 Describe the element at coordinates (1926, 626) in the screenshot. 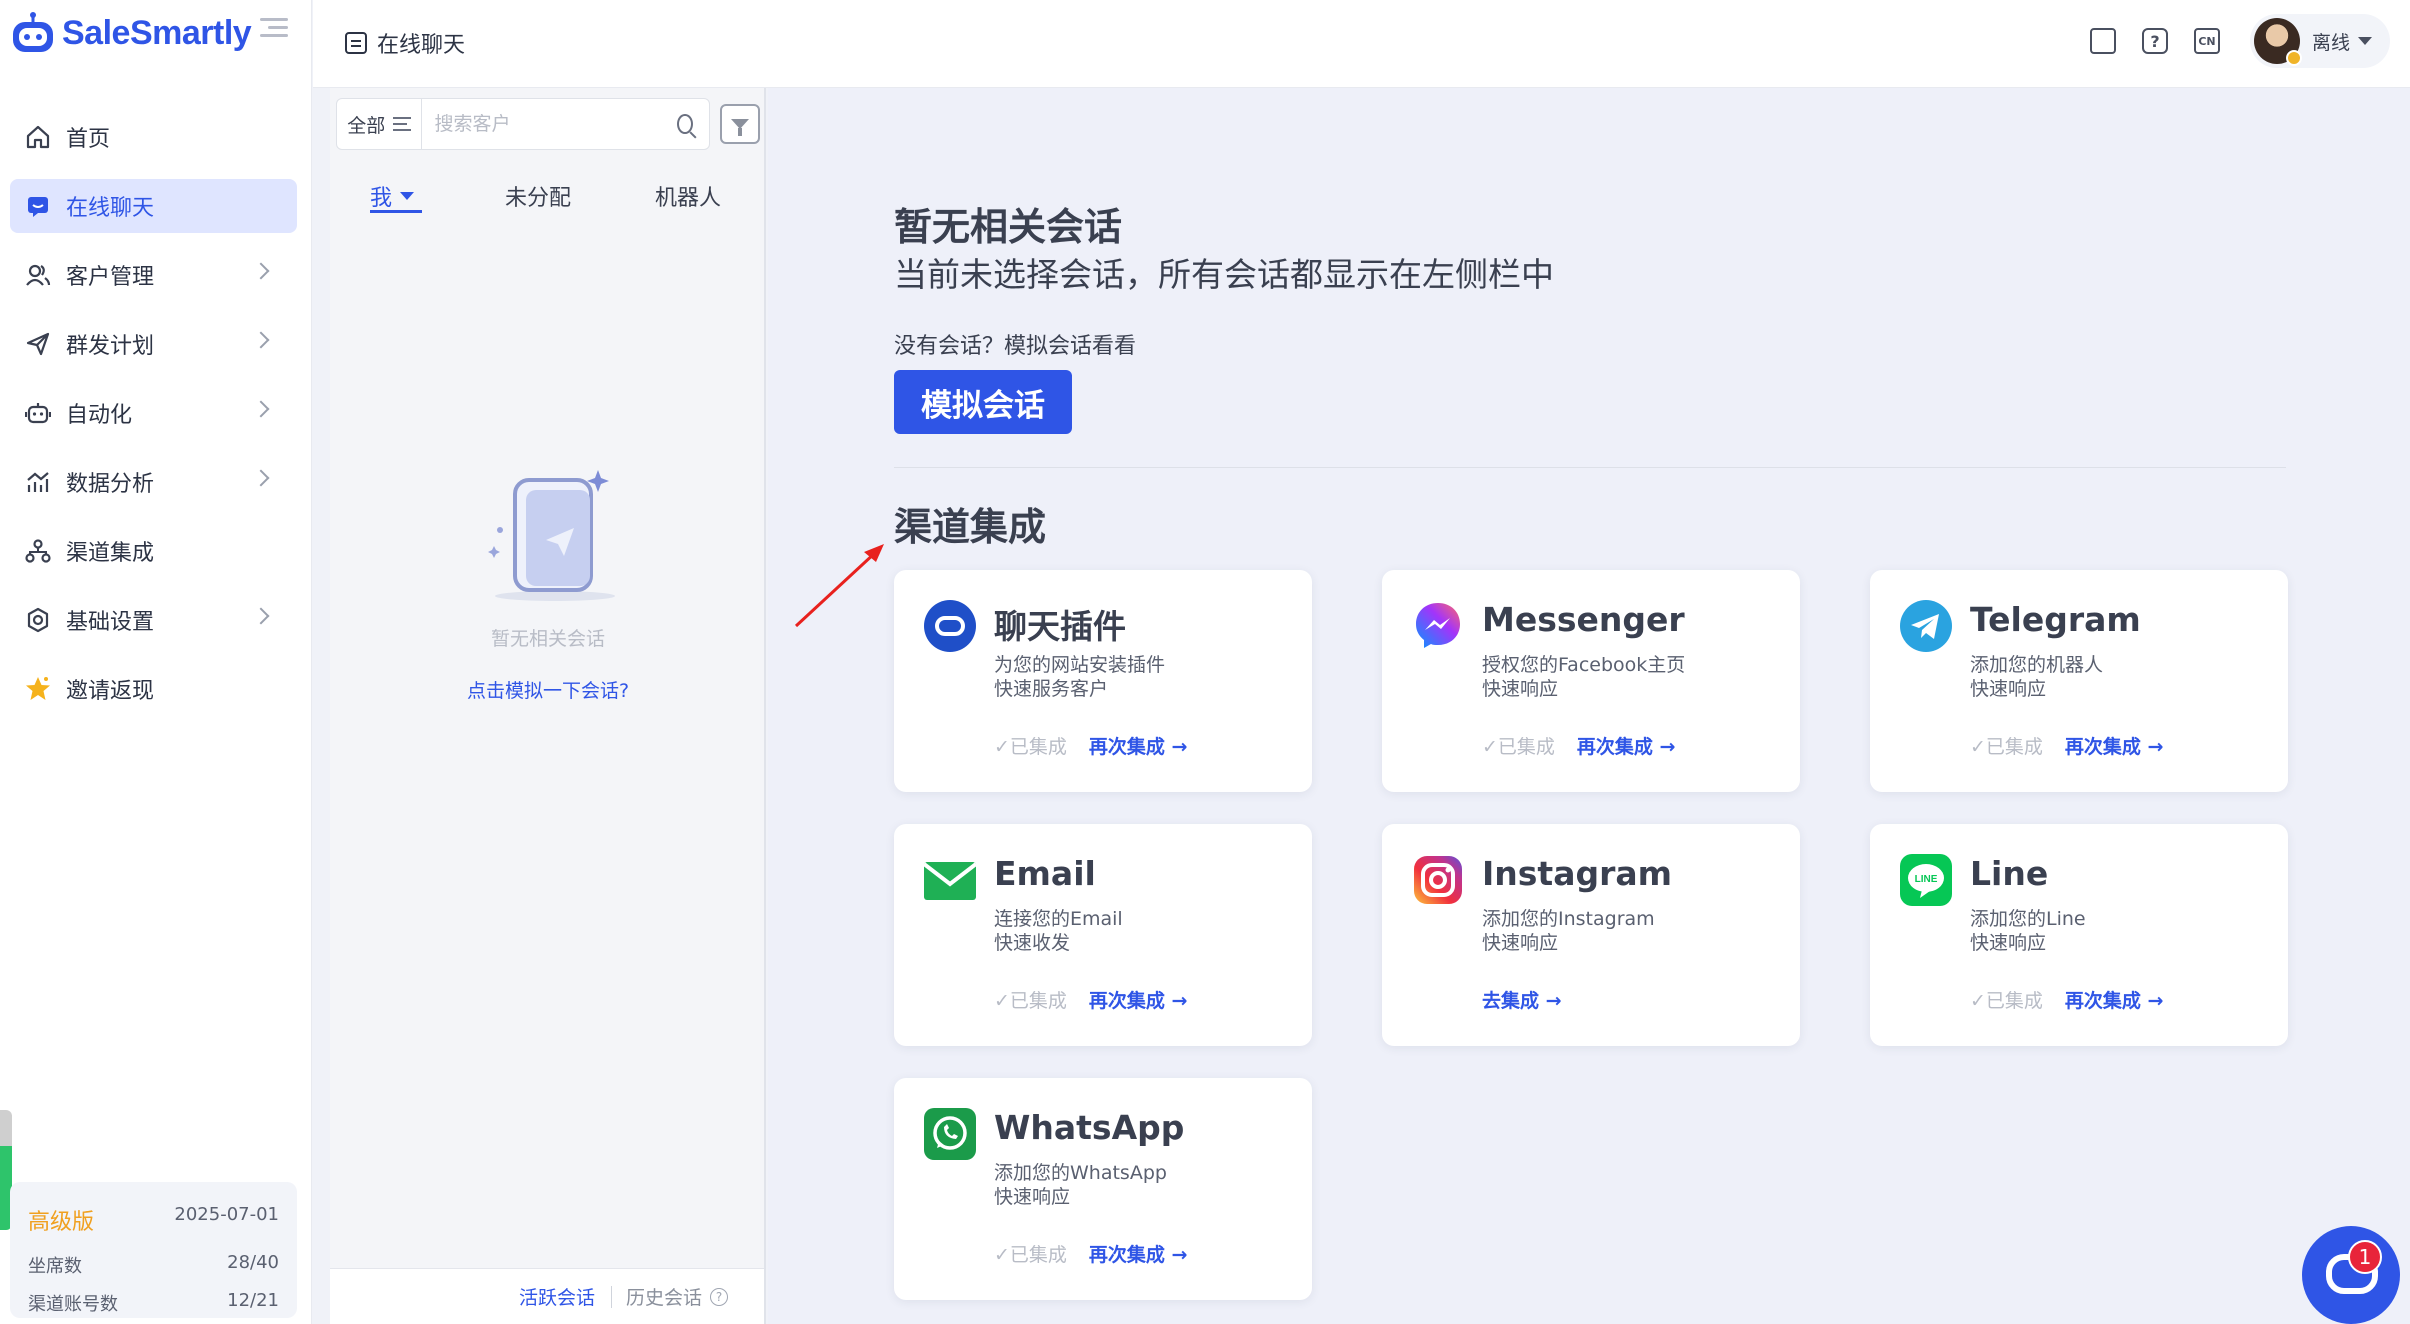

I see `telegram-icon` at that location.